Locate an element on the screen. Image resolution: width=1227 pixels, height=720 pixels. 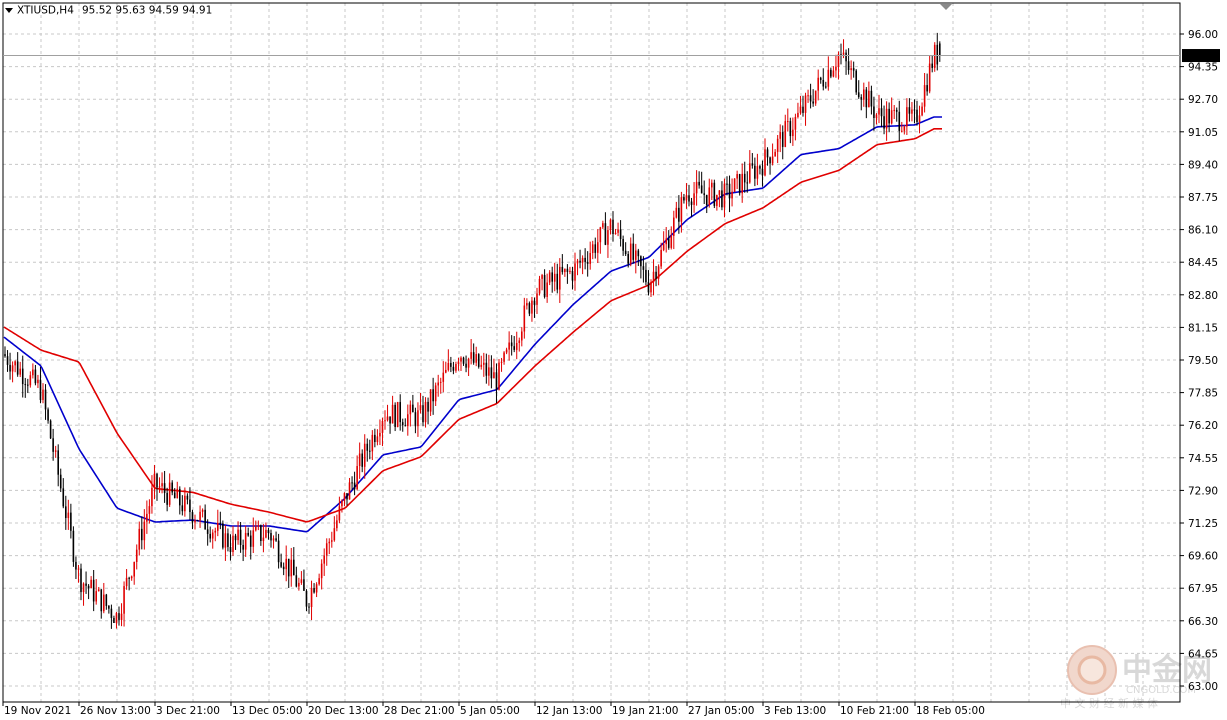
x-tick-label: 3 Feb 13:00 is located at coordinates (795, 711).